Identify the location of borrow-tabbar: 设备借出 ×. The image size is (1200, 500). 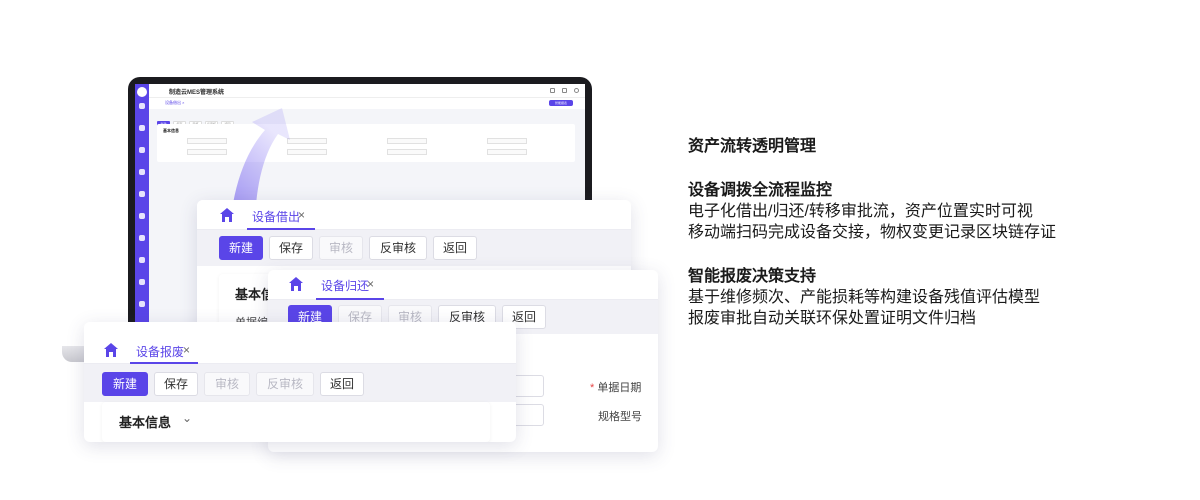
(414, 215).